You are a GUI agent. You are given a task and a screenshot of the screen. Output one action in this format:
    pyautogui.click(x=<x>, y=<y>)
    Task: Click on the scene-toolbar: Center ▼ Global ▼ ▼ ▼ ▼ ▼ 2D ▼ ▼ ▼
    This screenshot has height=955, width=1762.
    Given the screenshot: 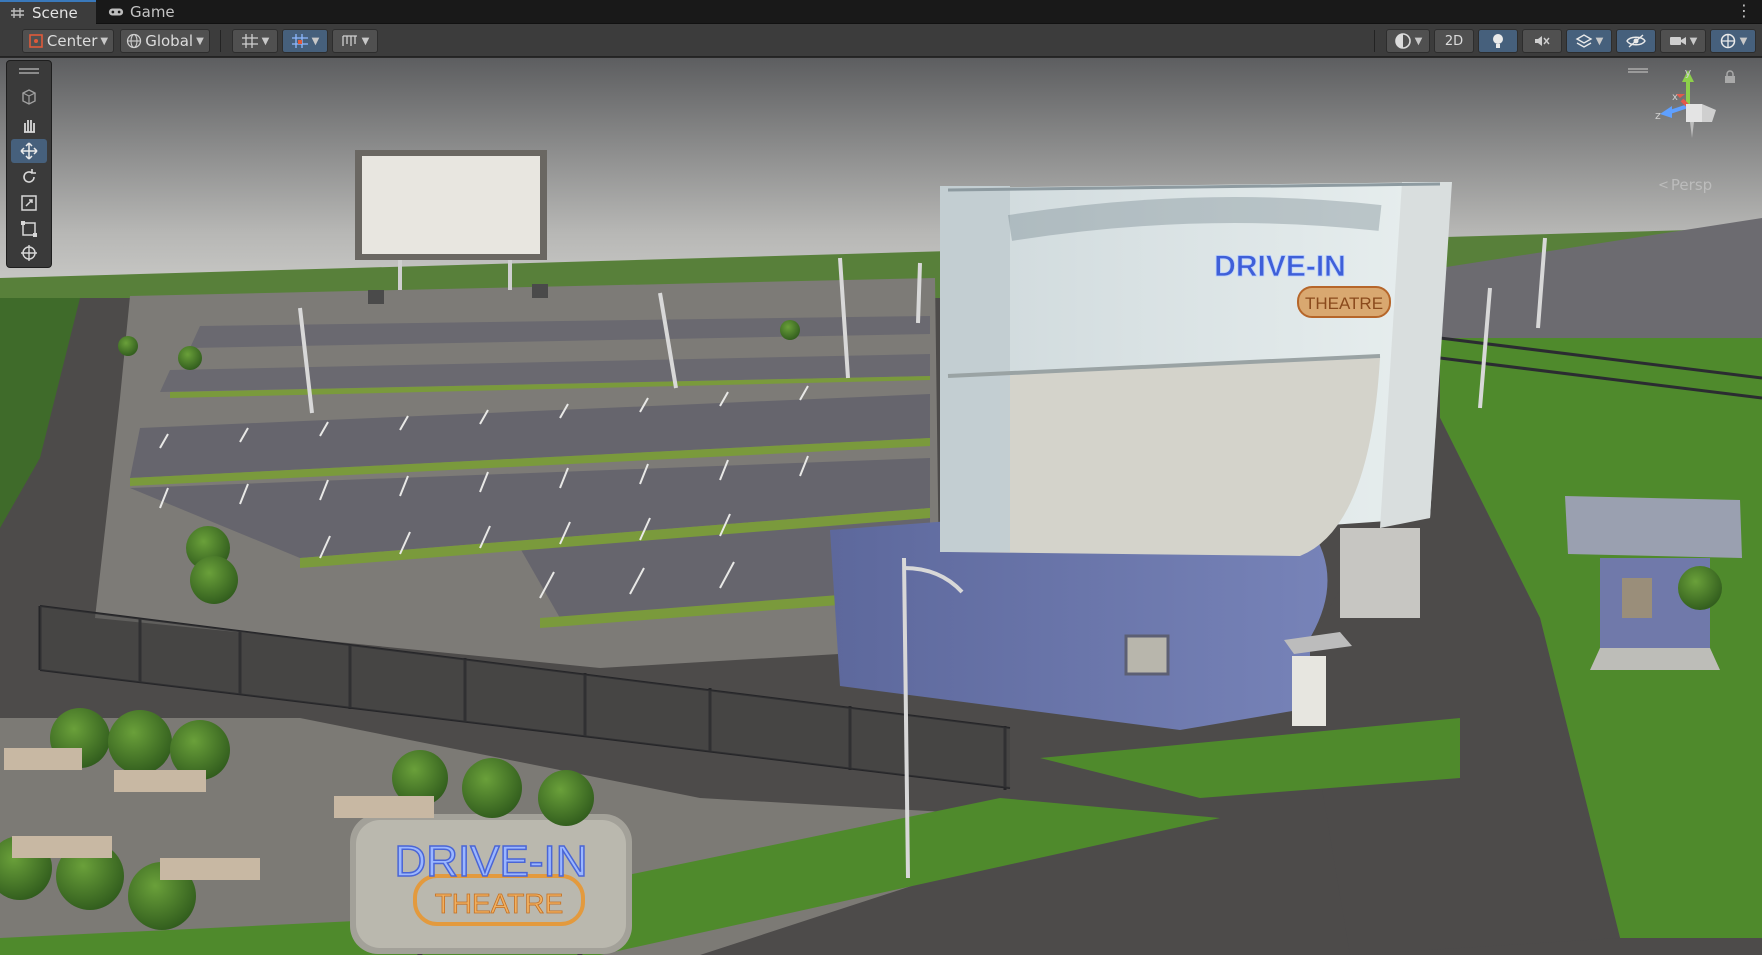 What is the action you would take?
    pyautogui.click(x=881, y=40)
    